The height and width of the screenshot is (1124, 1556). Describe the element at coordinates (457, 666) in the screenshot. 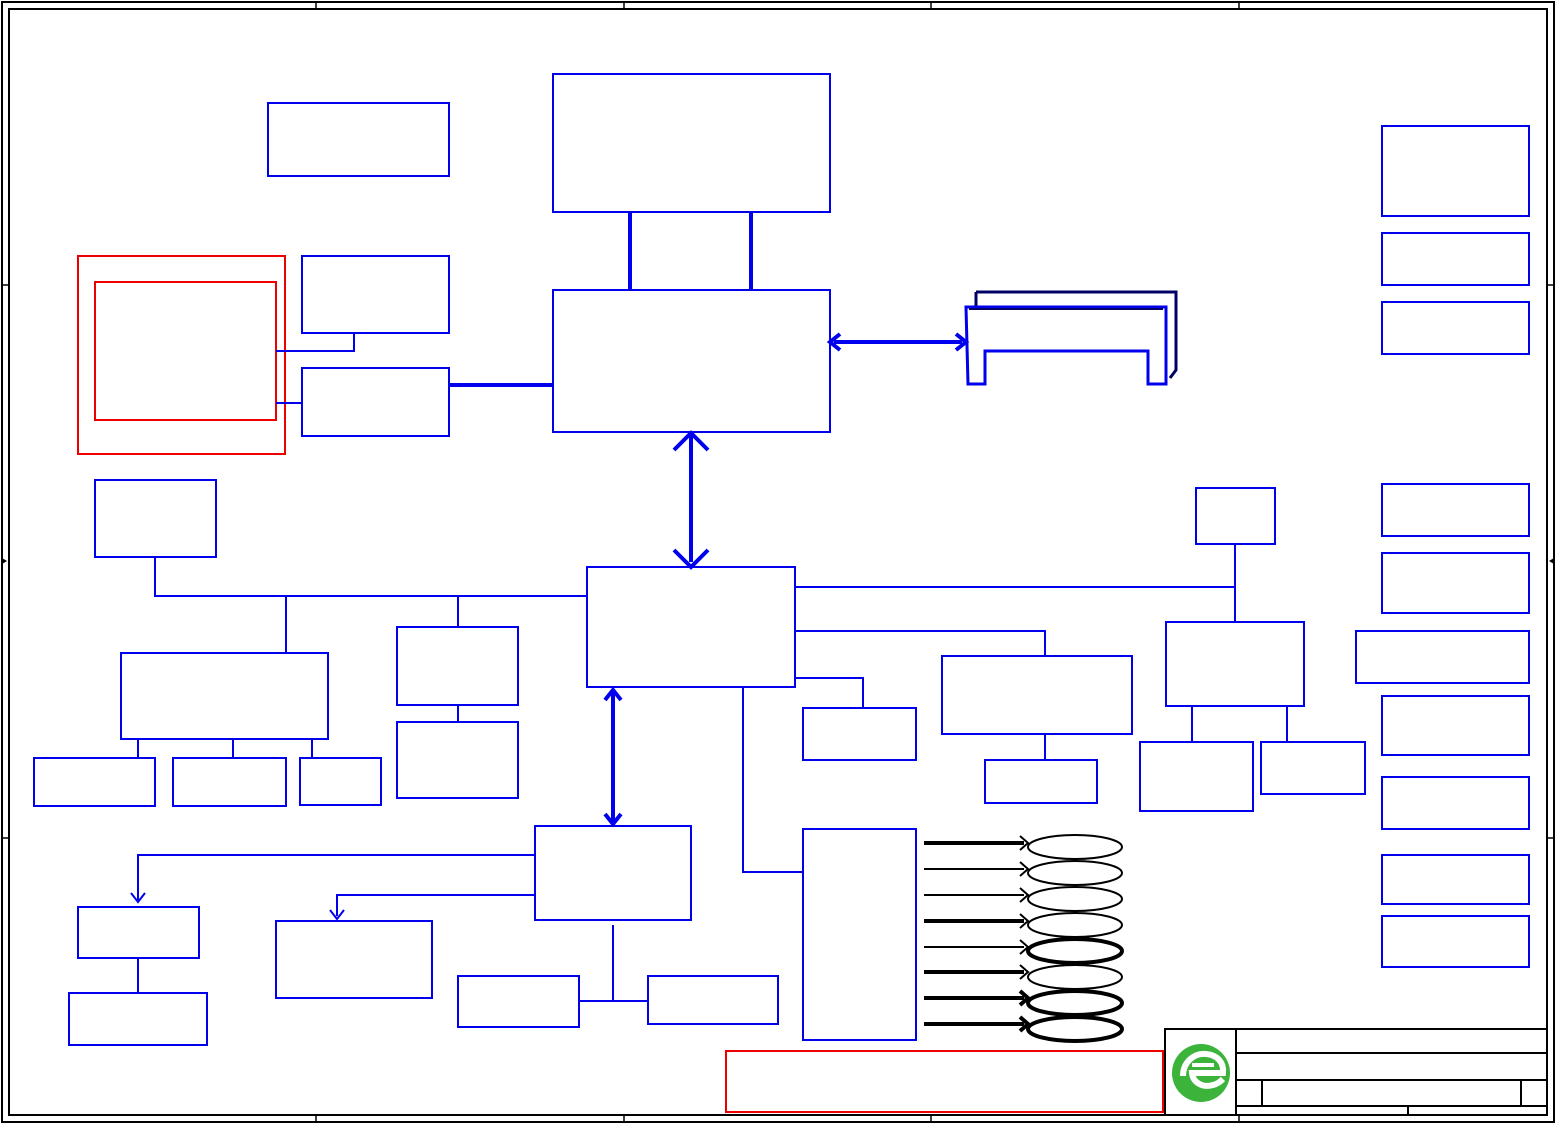

I see `block-mid-a` at that location.